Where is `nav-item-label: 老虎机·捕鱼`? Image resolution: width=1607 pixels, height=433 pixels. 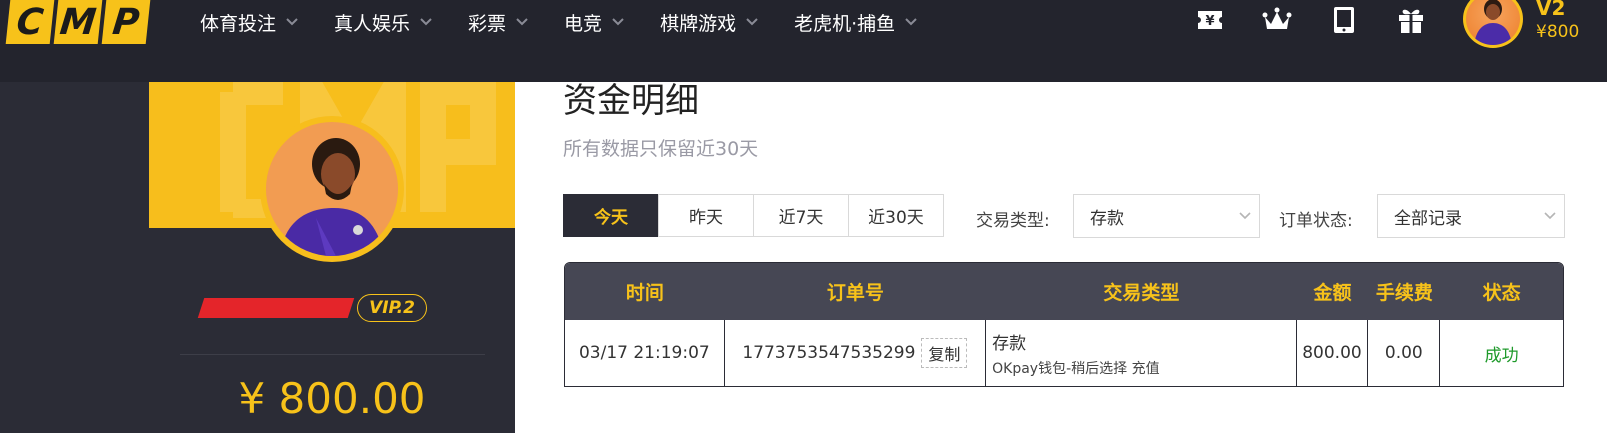 nav-item-label: 老虎机·捕鱼 is located at coordinates (845, 23).